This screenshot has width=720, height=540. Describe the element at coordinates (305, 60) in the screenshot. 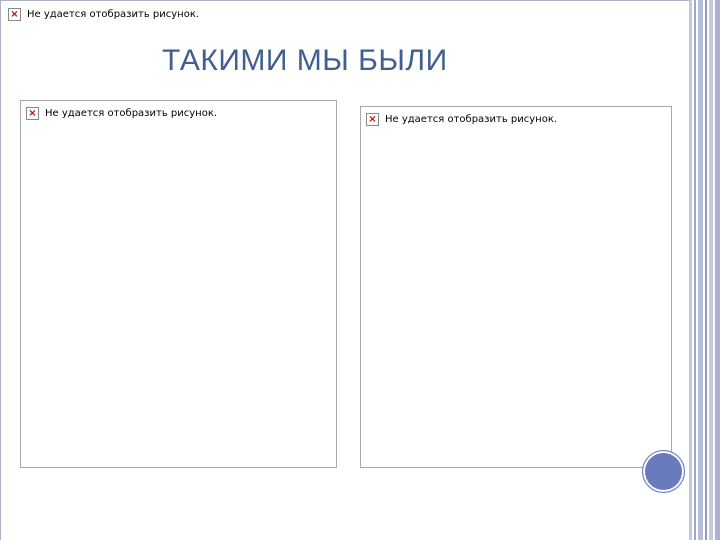

I see `slide-title: ТАКИМИ МЫ БЫЛИ` at that location.